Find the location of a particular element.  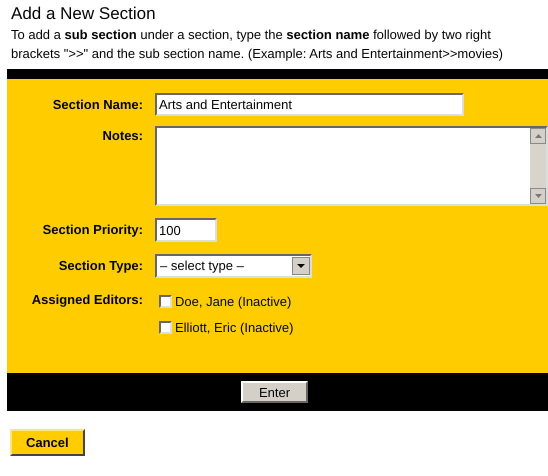

editor-name: Elliott, Eric (Inactive) is located at coordinates (234, 327).